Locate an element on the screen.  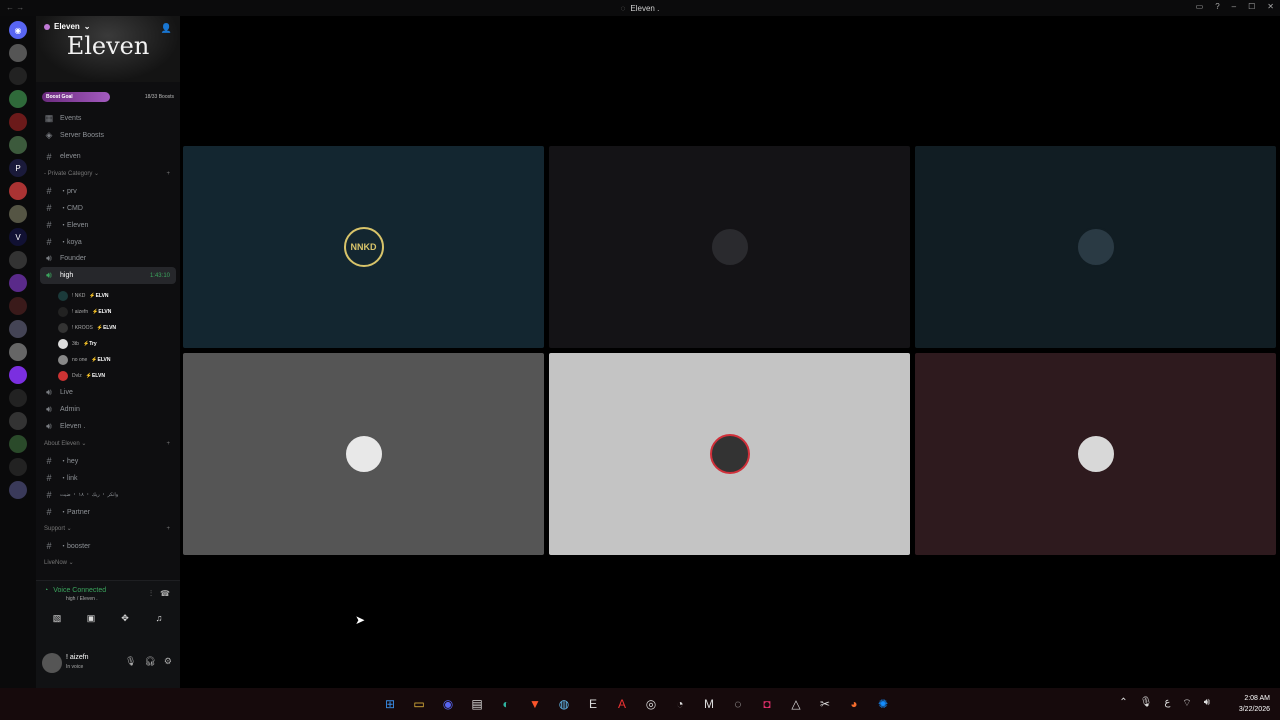
channel-cmd: # ・CMD is located at coordinates (108, 207).